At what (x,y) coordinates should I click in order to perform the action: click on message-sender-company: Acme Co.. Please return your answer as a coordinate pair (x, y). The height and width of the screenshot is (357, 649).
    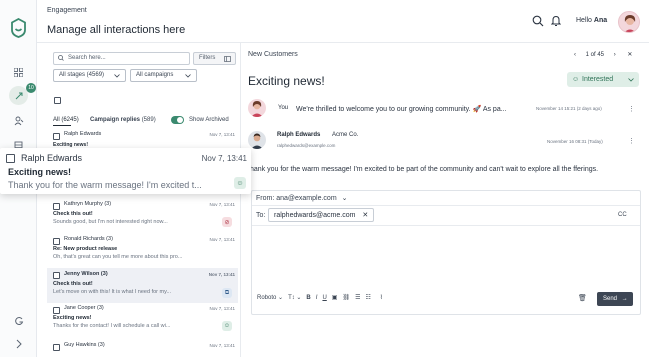
    Looking at the image, I should click on (345, 135).